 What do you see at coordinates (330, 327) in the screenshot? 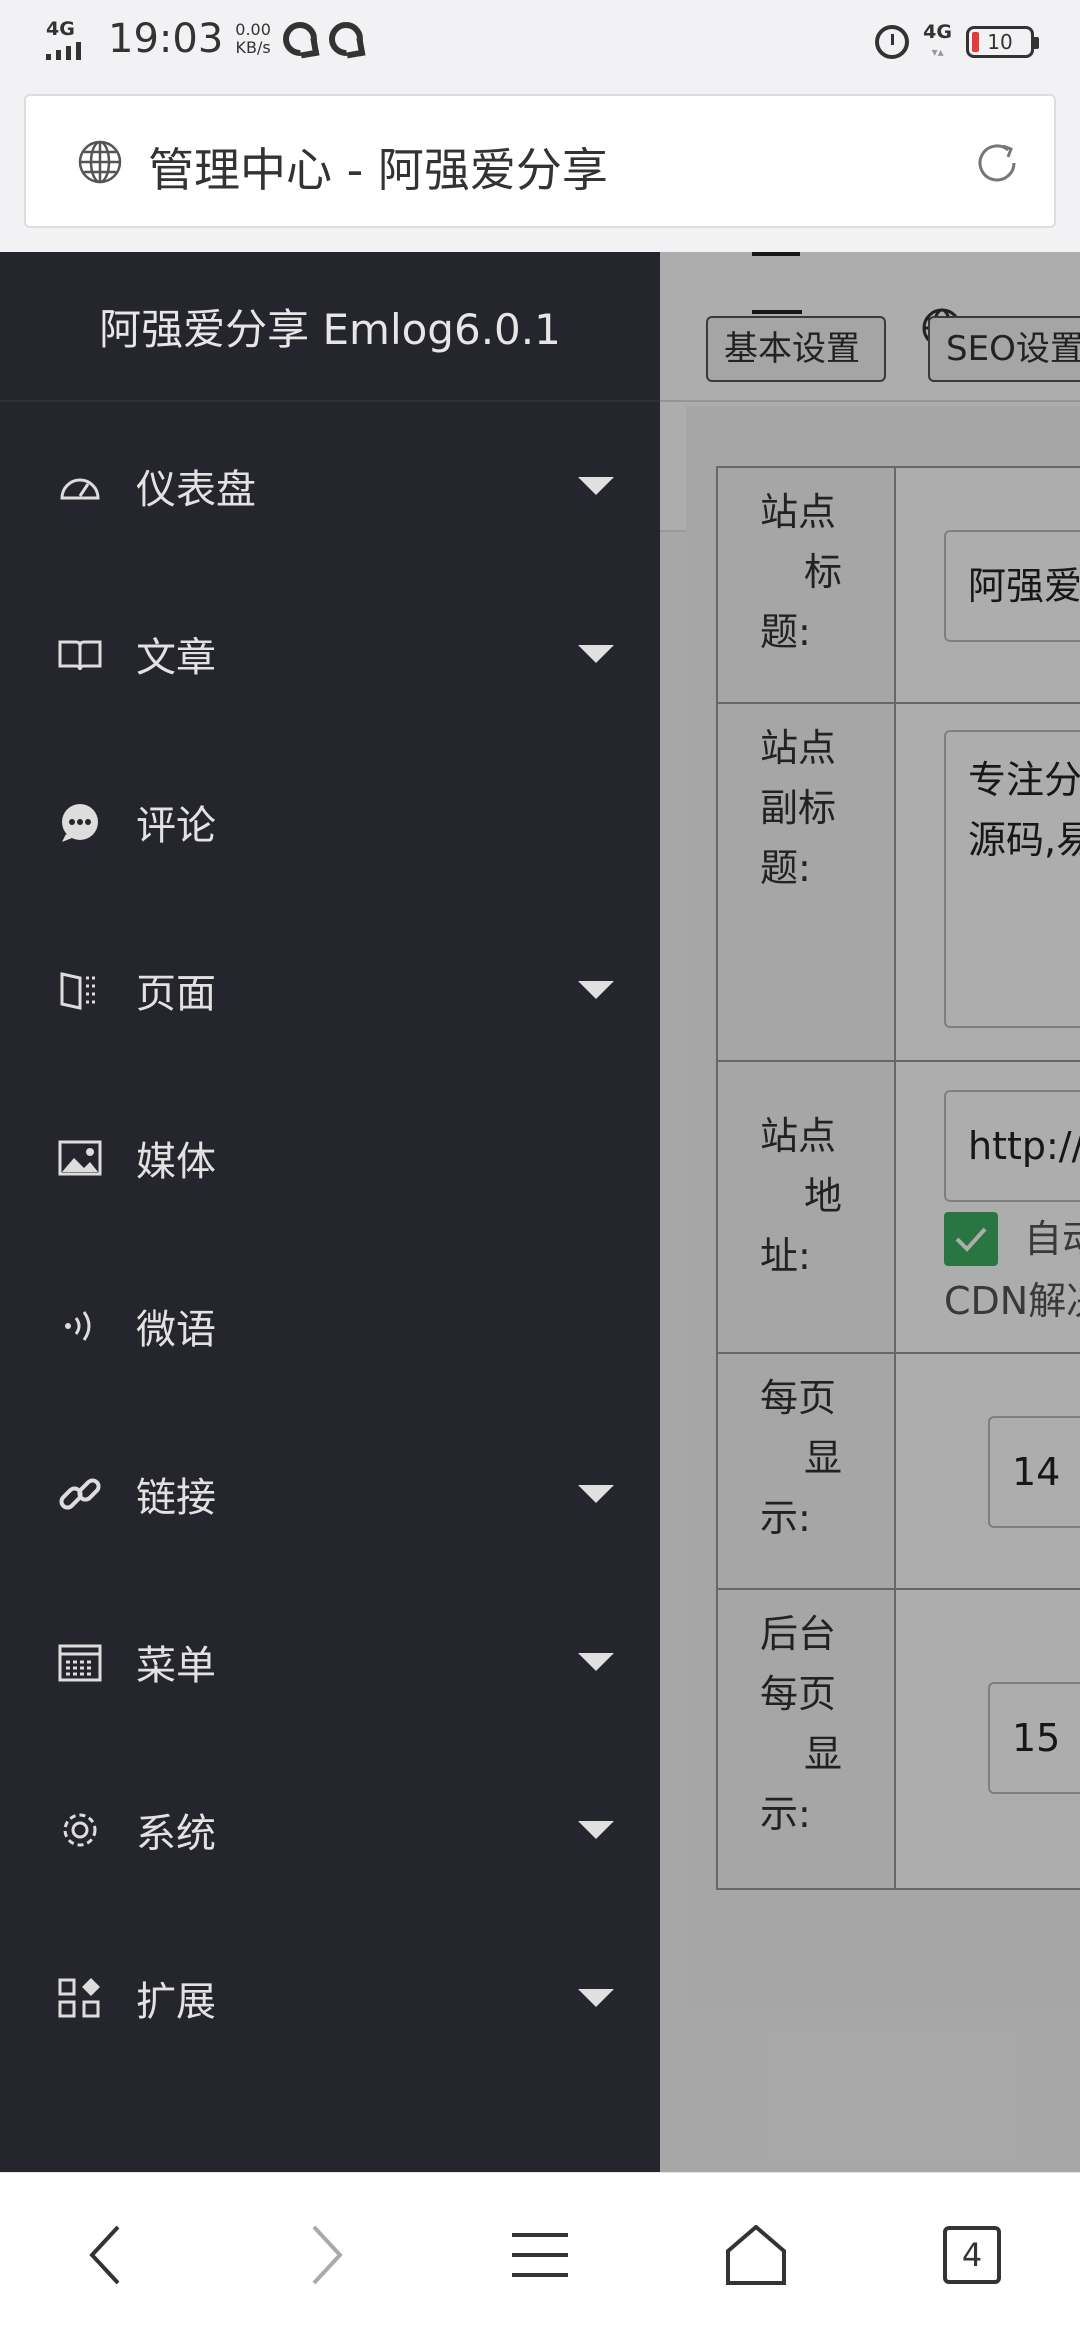
I see `brand-title: 阿强爱分享 Emlog6.0.1` at bounding box center [330, 327].